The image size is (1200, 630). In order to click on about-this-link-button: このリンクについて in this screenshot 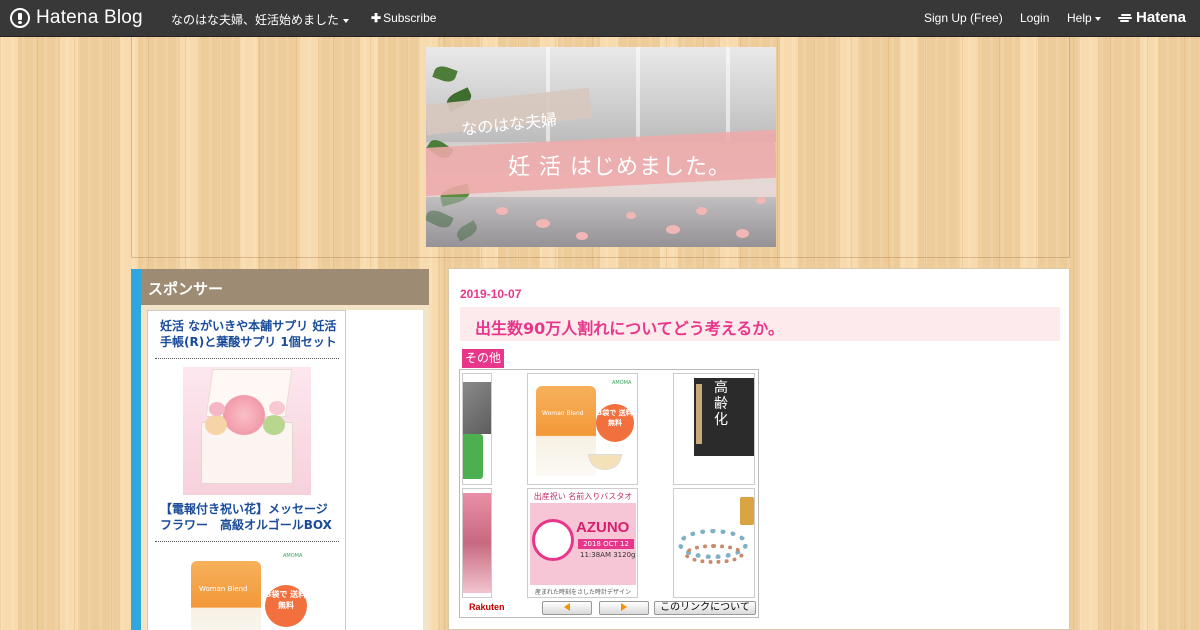, I will do `click(705, 608)`.